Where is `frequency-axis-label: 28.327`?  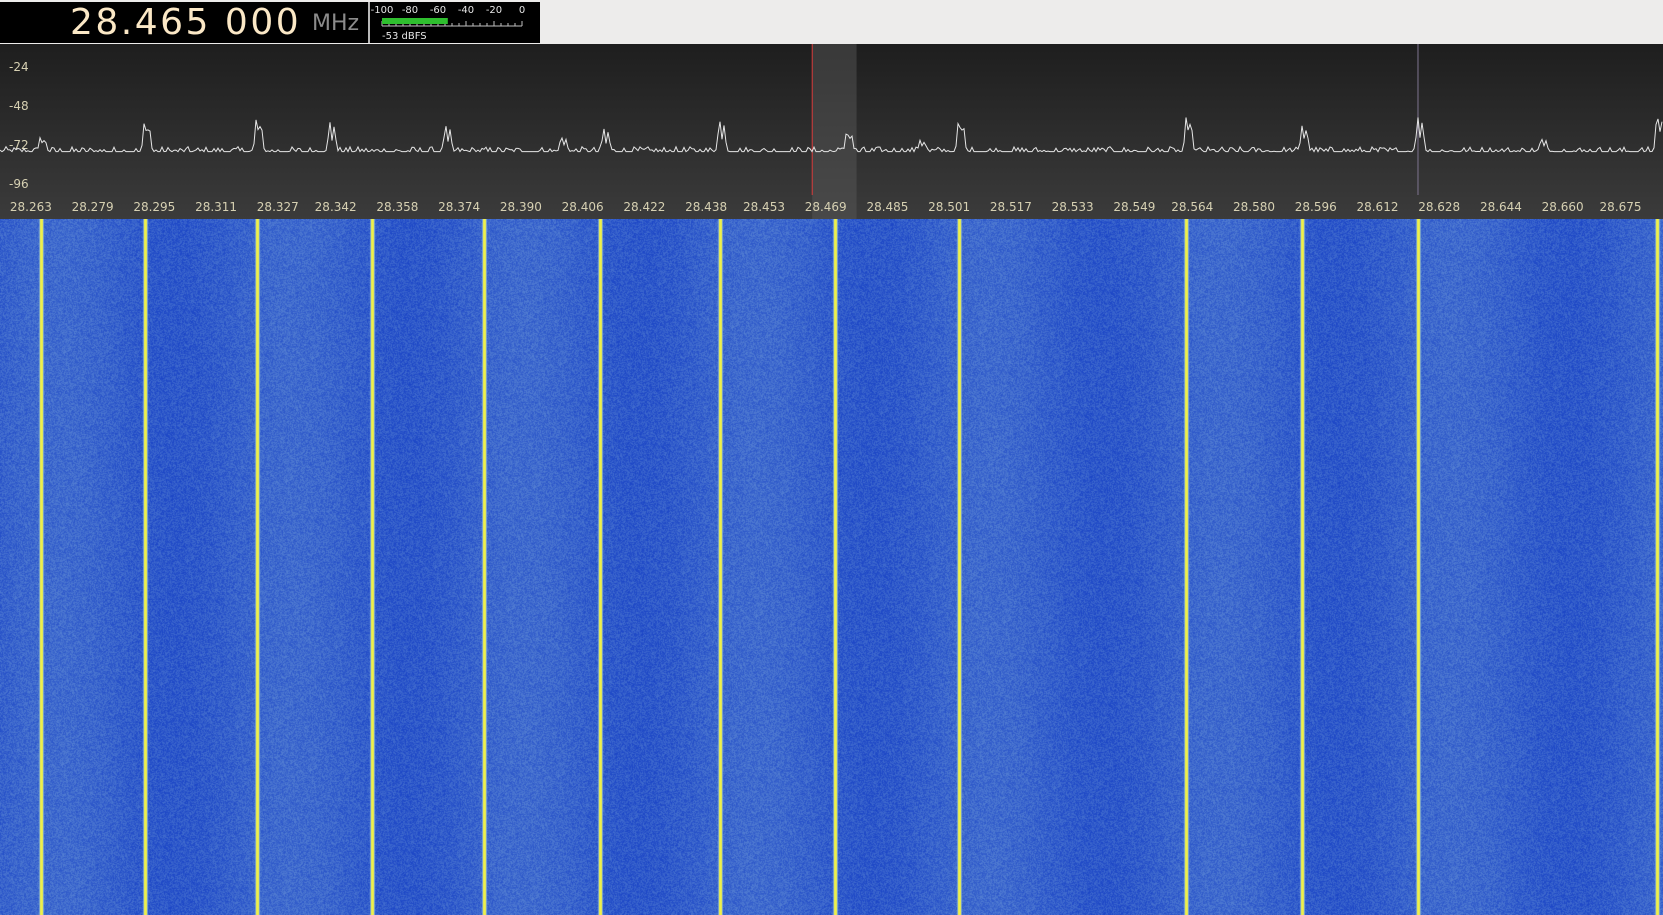
frequency-axis-label: 28.327 is located at coordinates (278, 207).